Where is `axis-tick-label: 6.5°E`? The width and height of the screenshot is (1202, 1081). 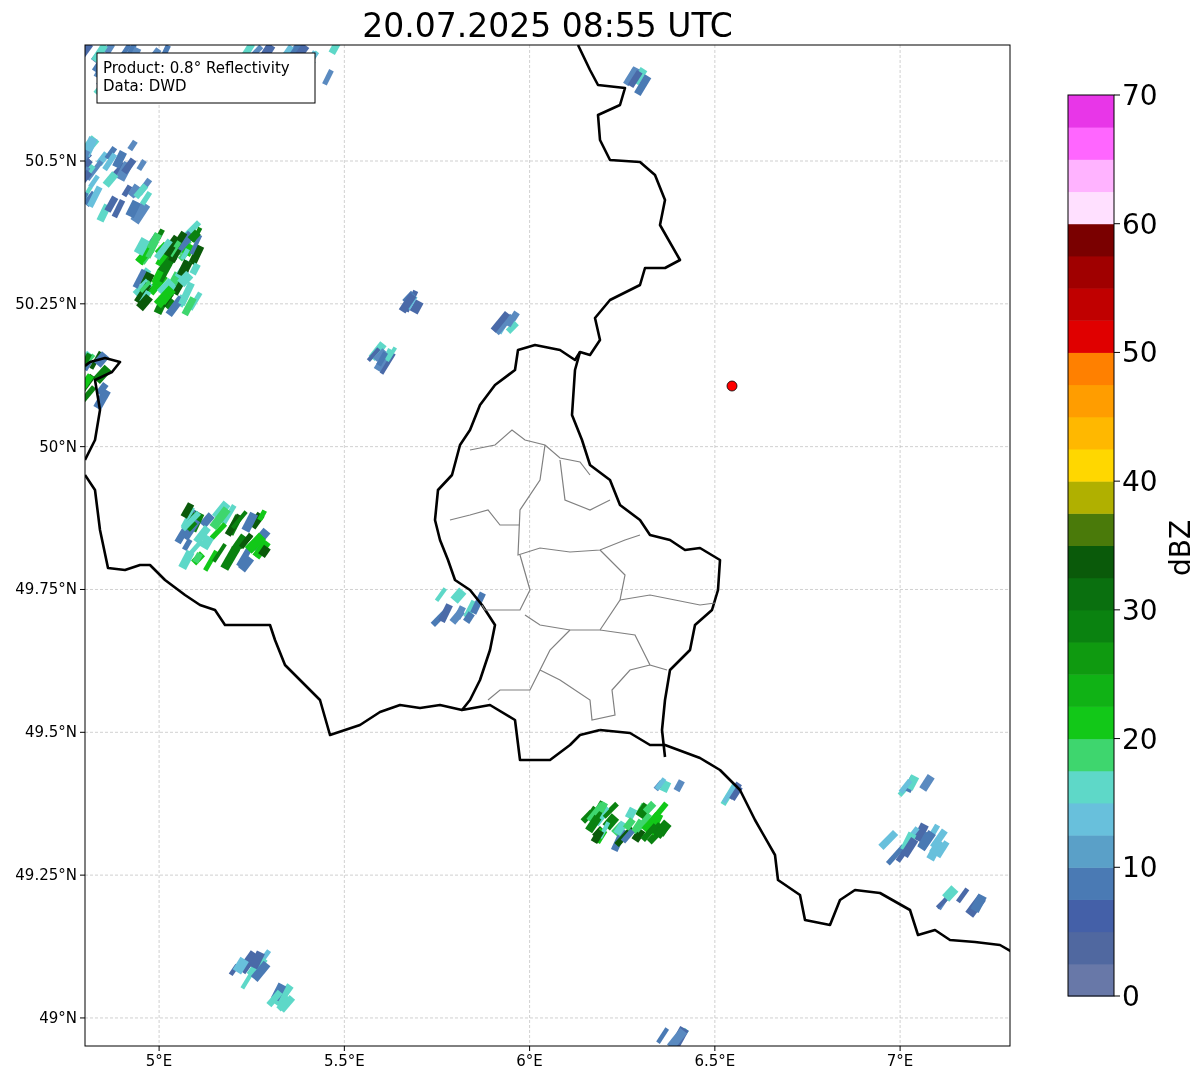
axis-tick-label: 6.5°E is located at coordinates (715, 1061).